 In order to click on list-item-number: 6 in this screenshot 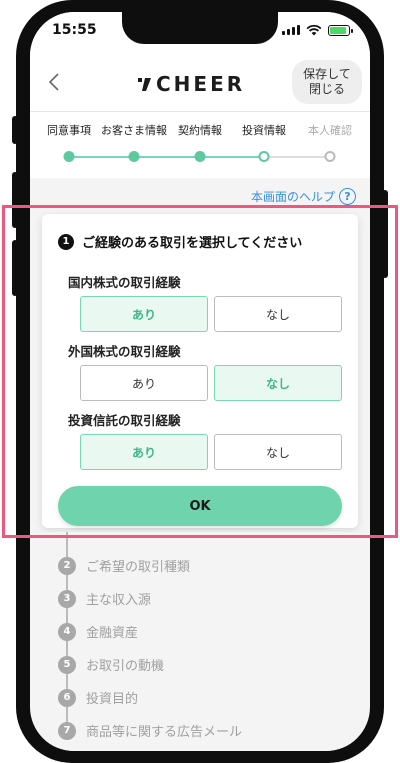, I will do `click(67, 697)`.